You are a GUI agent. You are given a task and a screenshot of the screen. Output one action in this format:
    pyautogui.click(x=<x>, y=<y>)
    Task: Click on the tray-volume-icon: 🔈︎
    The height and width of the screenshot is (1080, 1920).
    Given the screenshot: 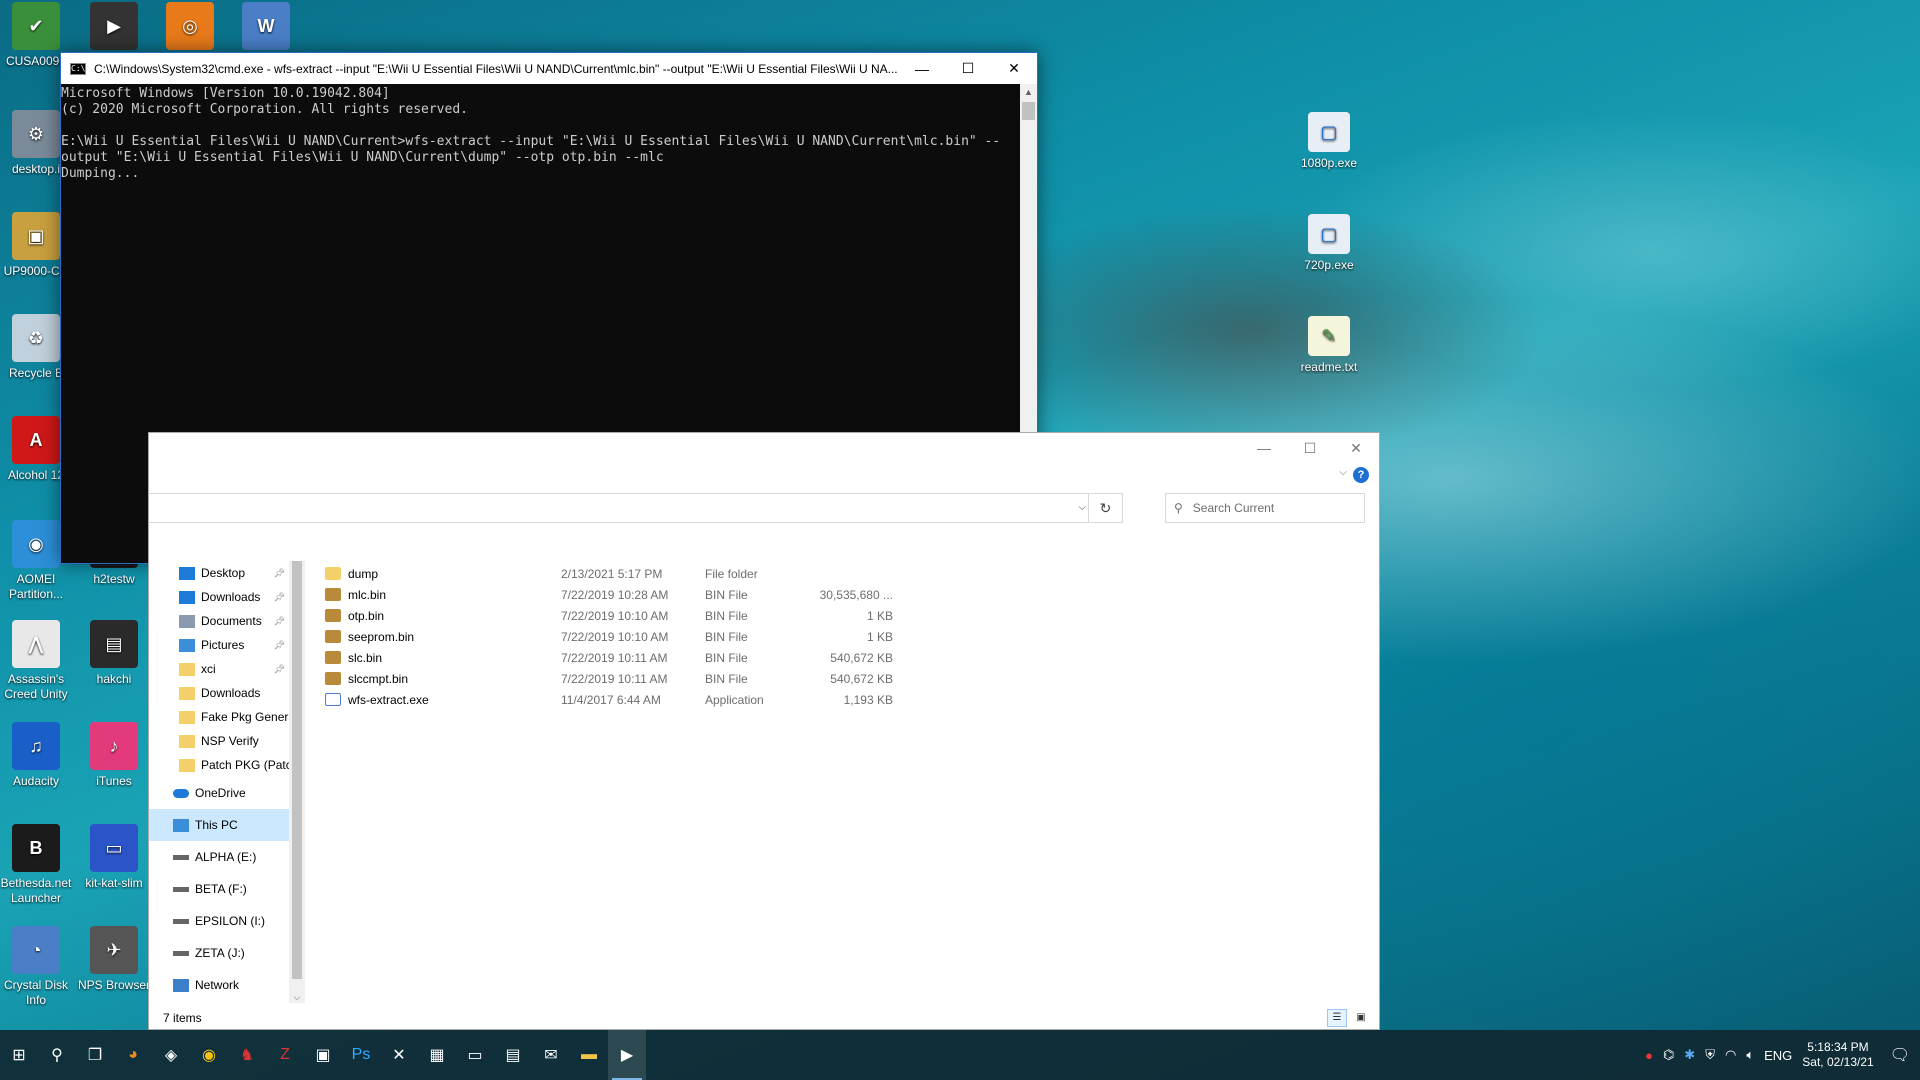 What is the action you would take?
    pyautogui.click(x=1750, y=1055)
    